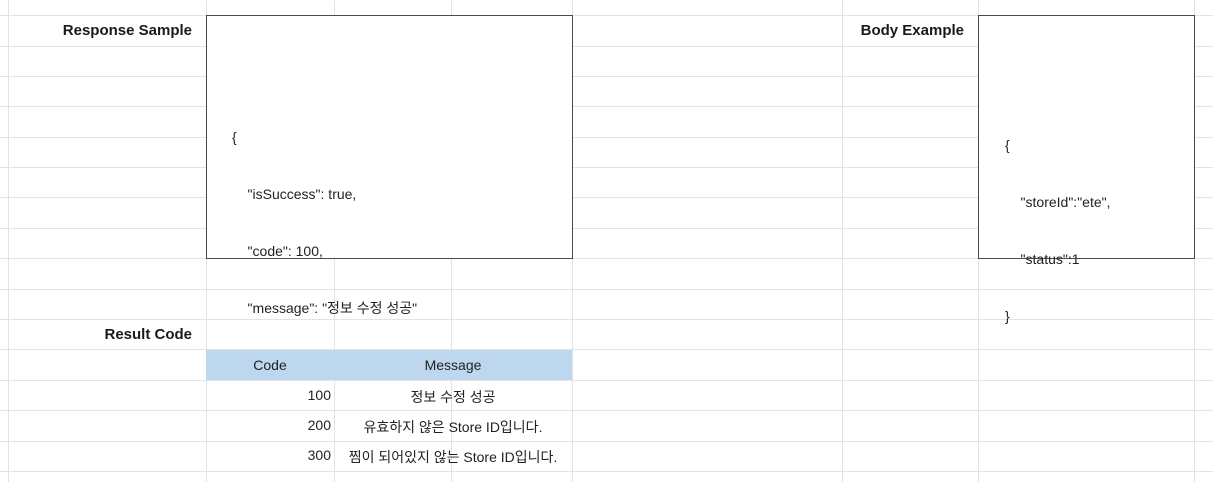 The image size is (1213, 482). Describe the element at coordinates (319, 425) in the screenshot. I see `table-row-code: 200` at that location.